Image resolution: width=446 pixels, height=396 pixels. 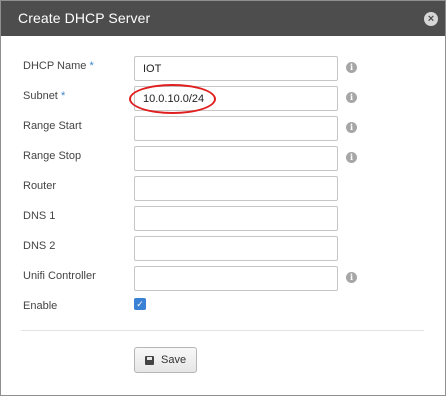 I want to click on close-icon: ×, so click(x=431, y=19).